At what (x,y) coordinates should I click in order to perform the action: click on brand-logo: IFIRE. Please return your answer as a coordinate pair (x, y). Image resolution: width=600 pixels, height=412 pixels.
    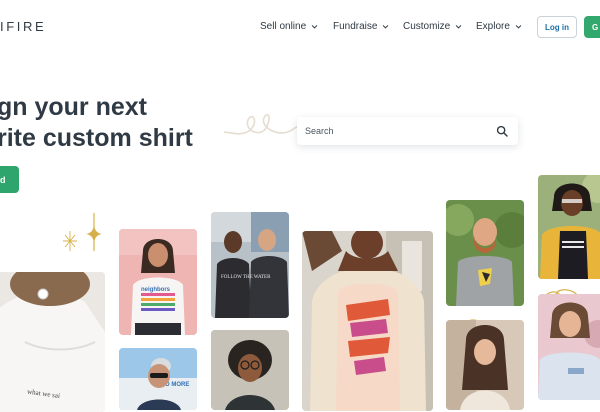
    Looking at the image, I should click on (23, 26).